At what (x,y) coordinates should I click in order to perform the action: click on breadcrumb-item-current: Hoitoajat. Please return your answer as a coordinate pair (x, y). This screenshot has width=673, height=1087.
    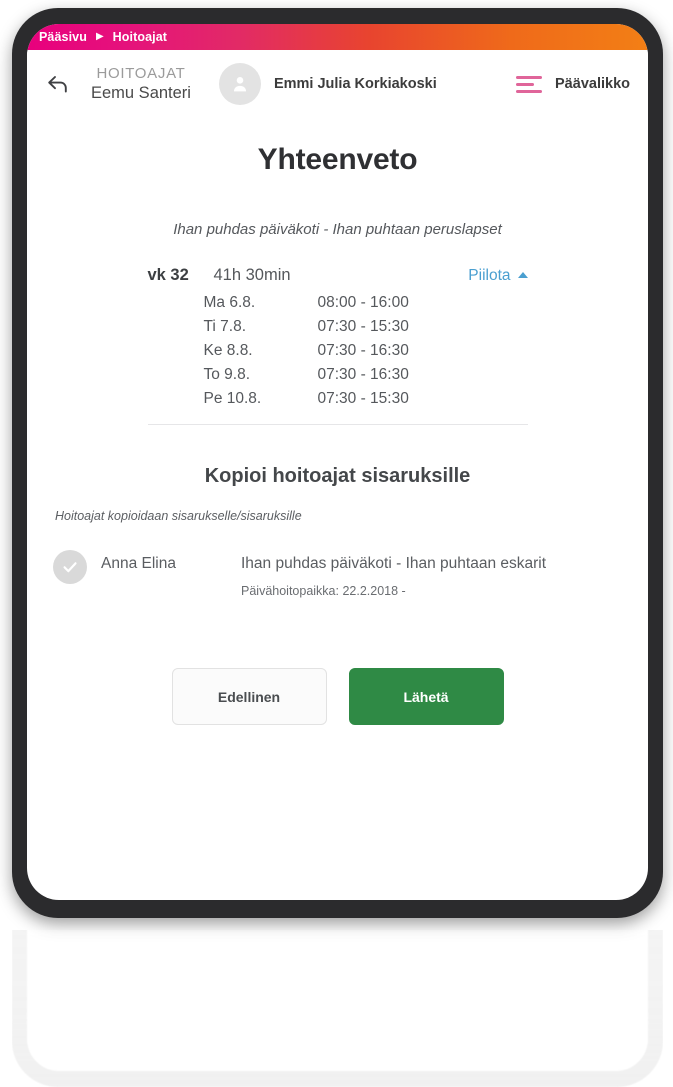
    Looking at the image, I should click on (140, 37).